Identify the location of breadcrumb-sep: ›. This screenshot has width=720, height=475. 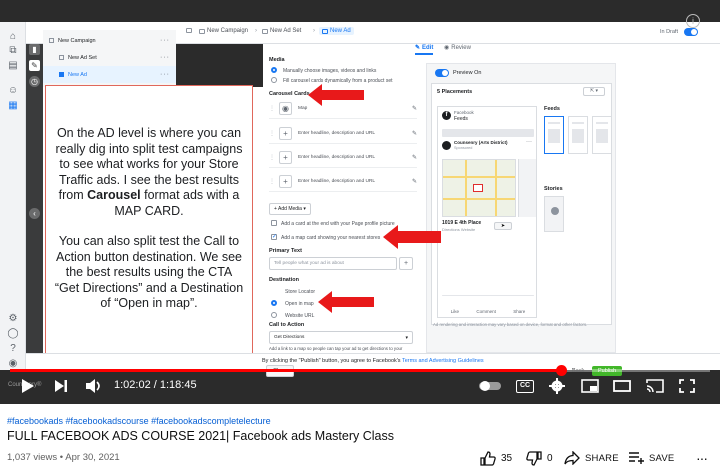
(314, 31).